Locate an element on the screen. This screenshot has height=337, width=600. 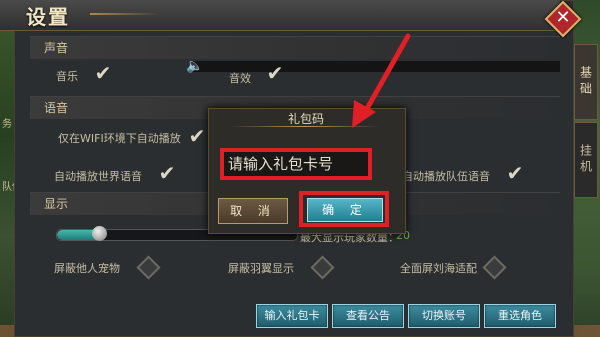
section-header-sound is located at coordinates (295, 47).